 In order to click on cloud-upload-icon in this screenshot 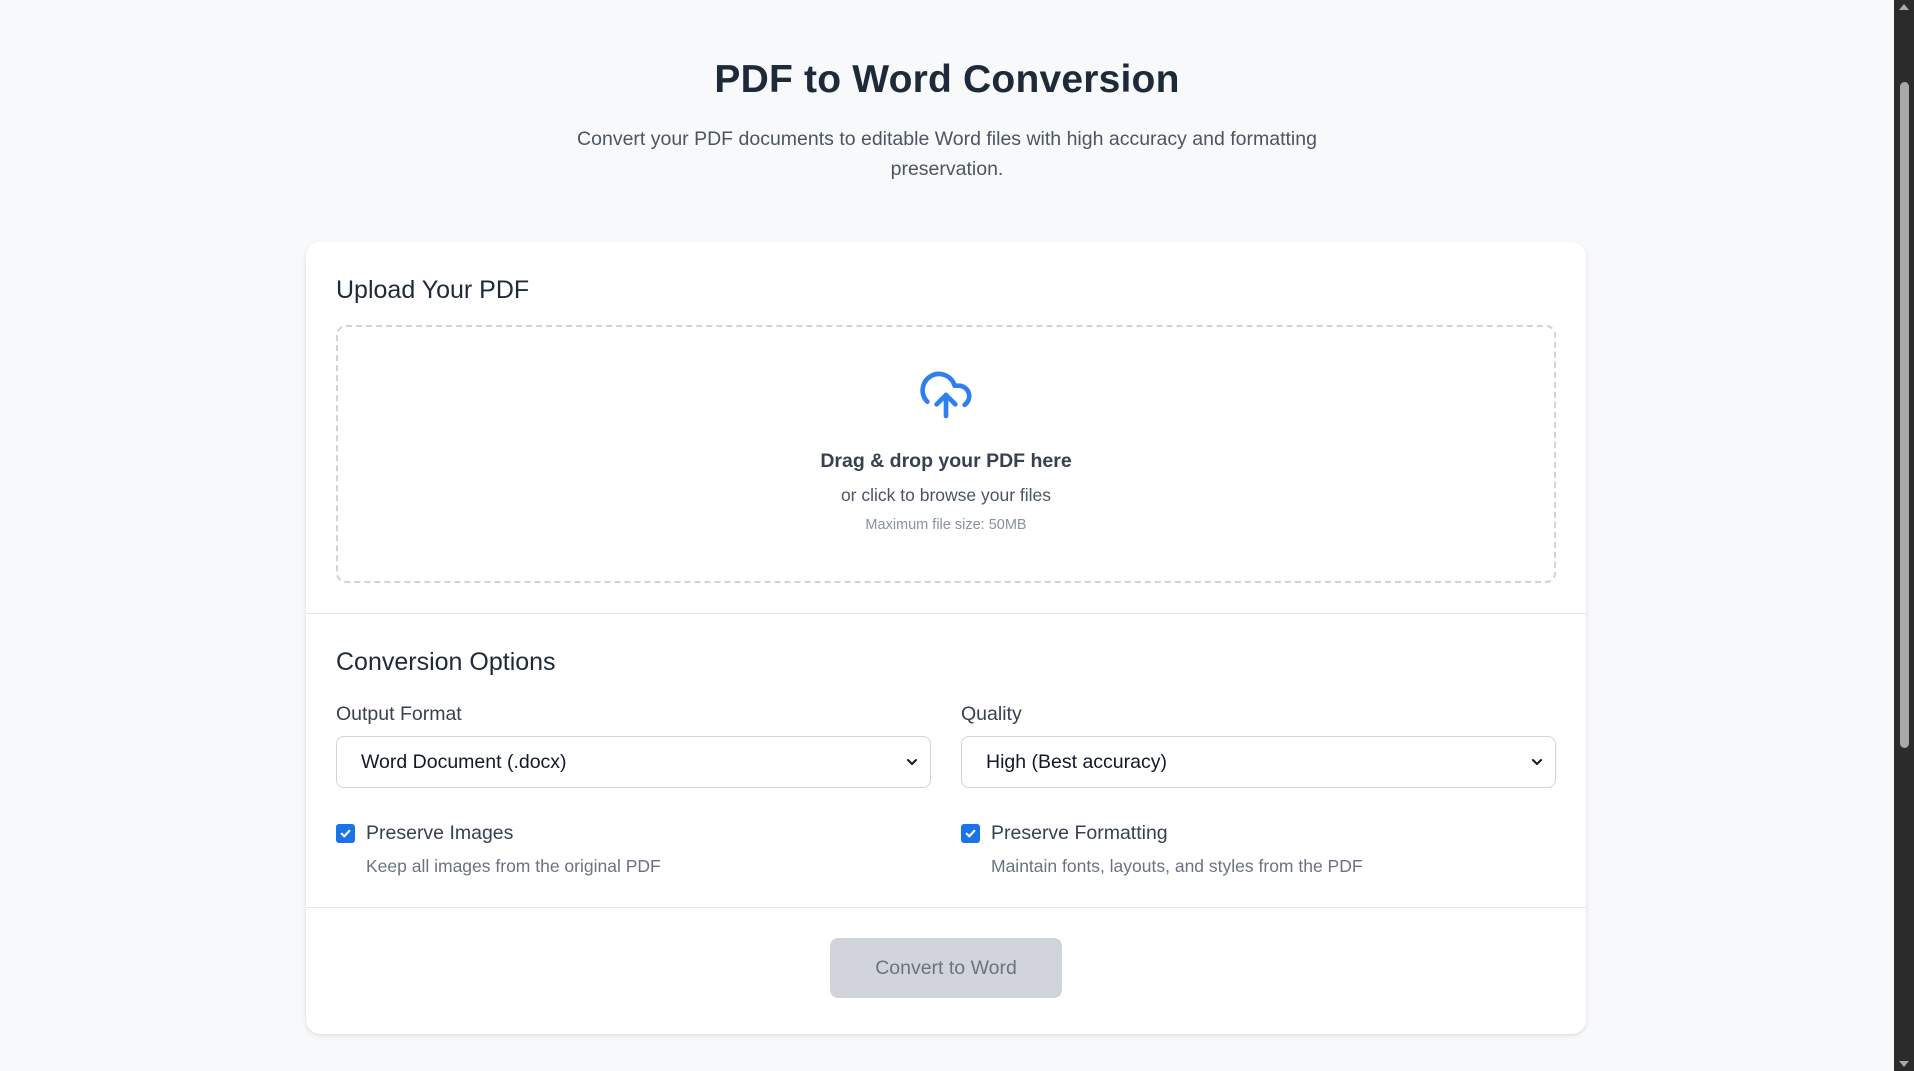, I will do `click(946, 395)`.